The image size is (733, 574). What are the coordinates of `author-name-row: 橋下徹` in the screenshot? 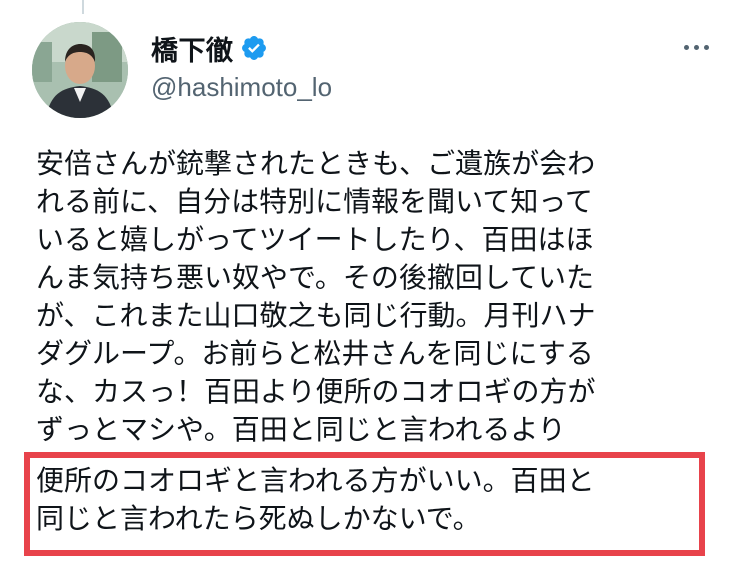 It's located at (209, 48).